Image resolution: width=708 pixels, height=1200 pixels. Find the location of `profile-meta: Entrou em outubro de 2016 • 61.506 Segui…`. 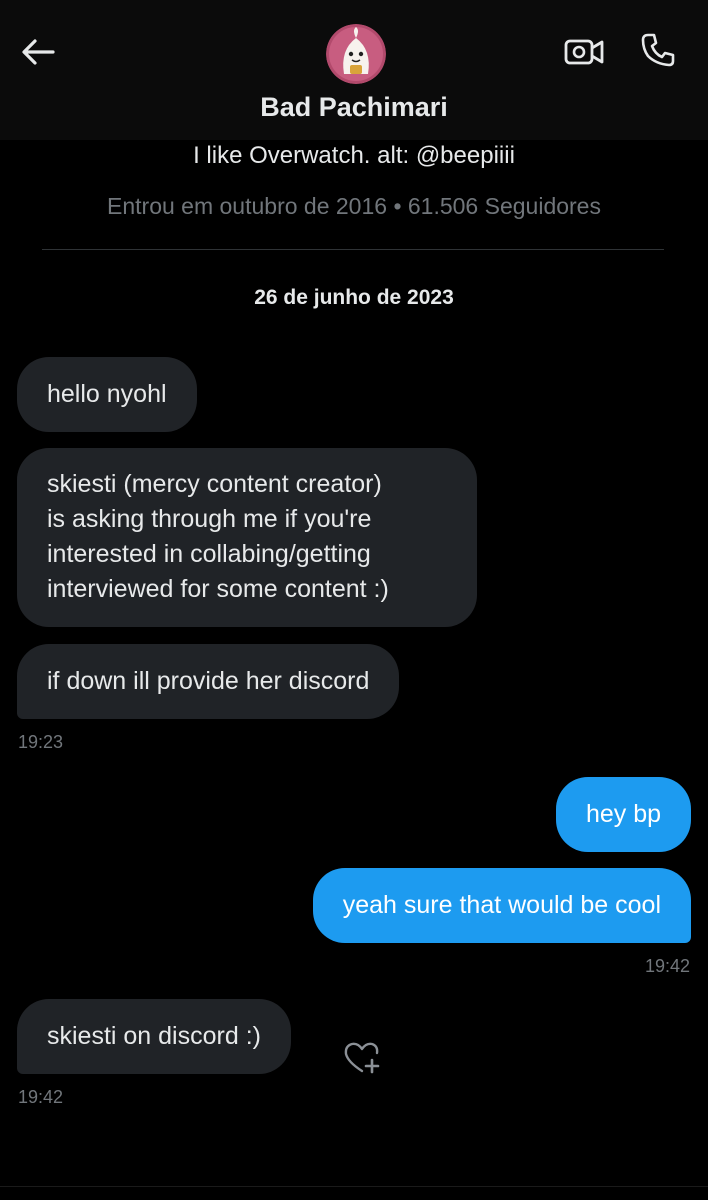

profile-meta: Entrou em outubro de 2016 • 61.506 Segui… is located at coordinates (354, 206).